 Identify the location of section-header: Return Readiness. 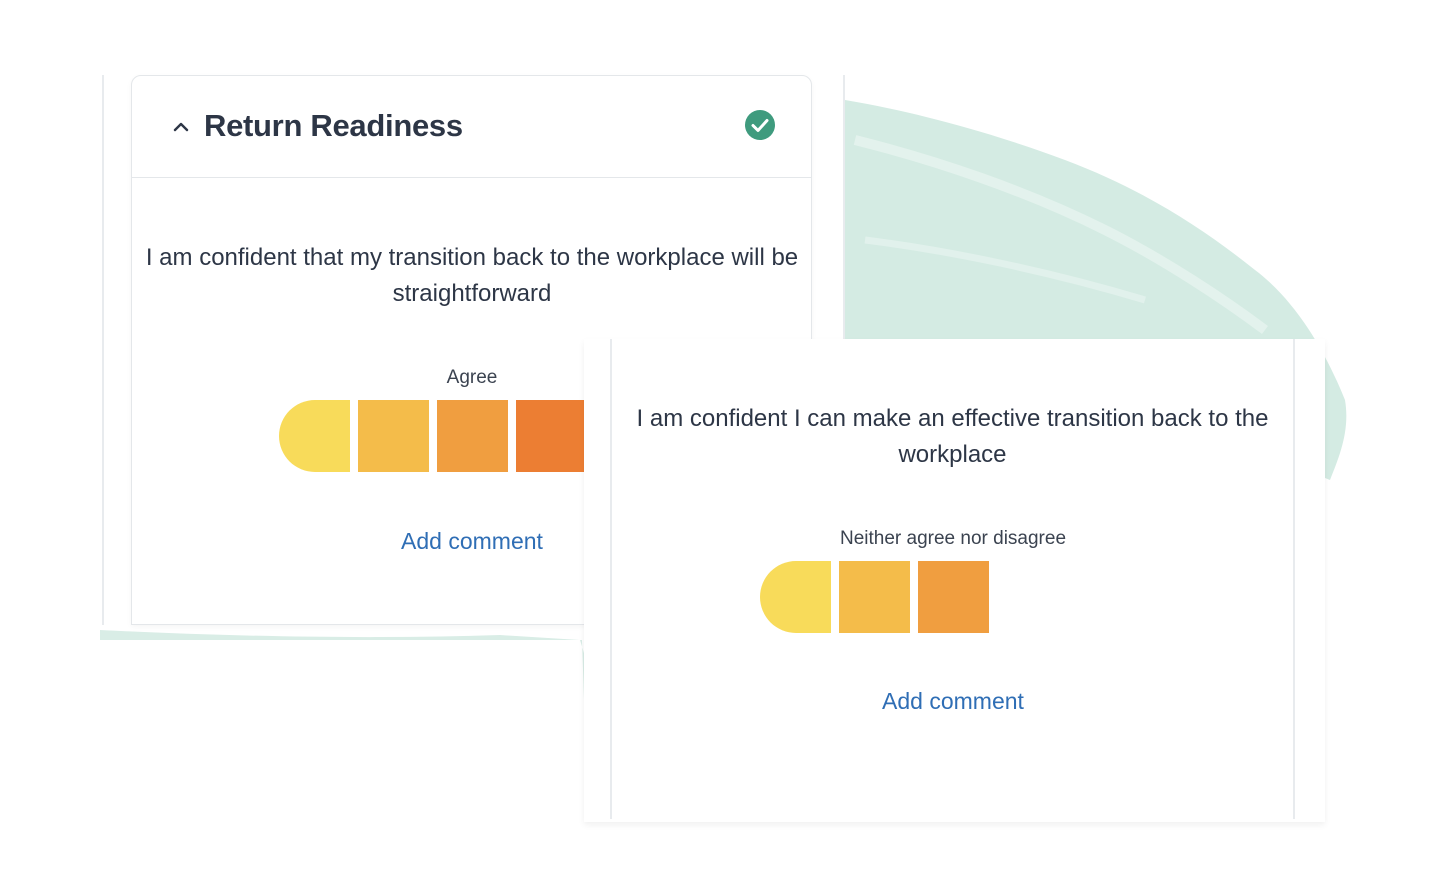
(471, 127).